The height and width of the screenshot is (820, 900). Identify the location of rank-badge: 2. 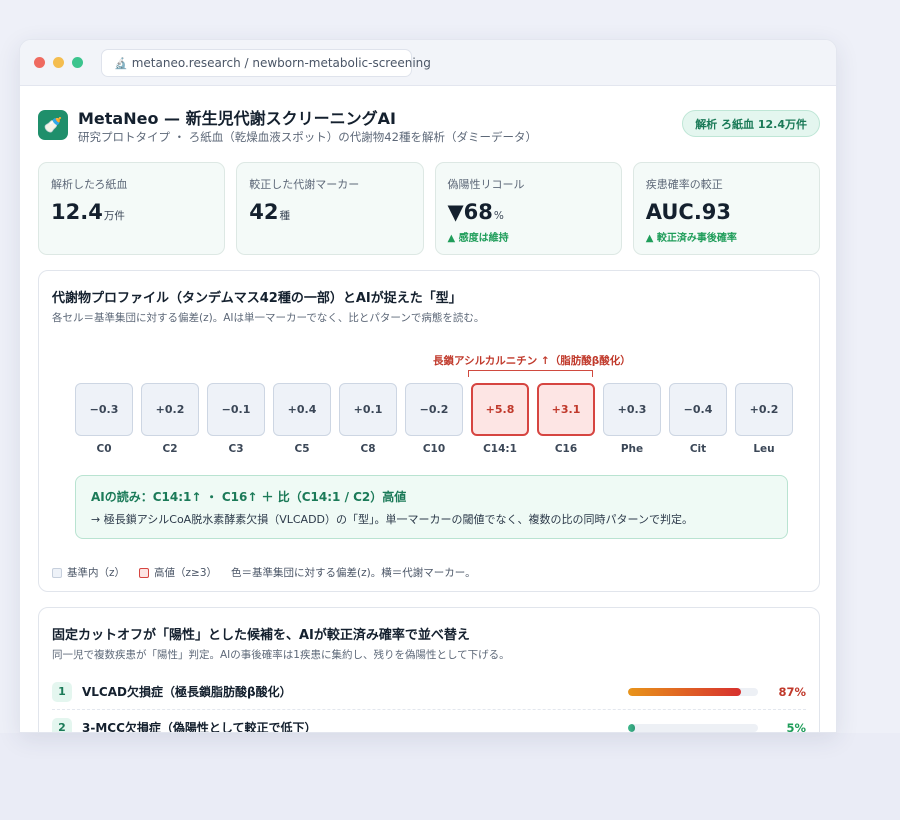
(62, 724).